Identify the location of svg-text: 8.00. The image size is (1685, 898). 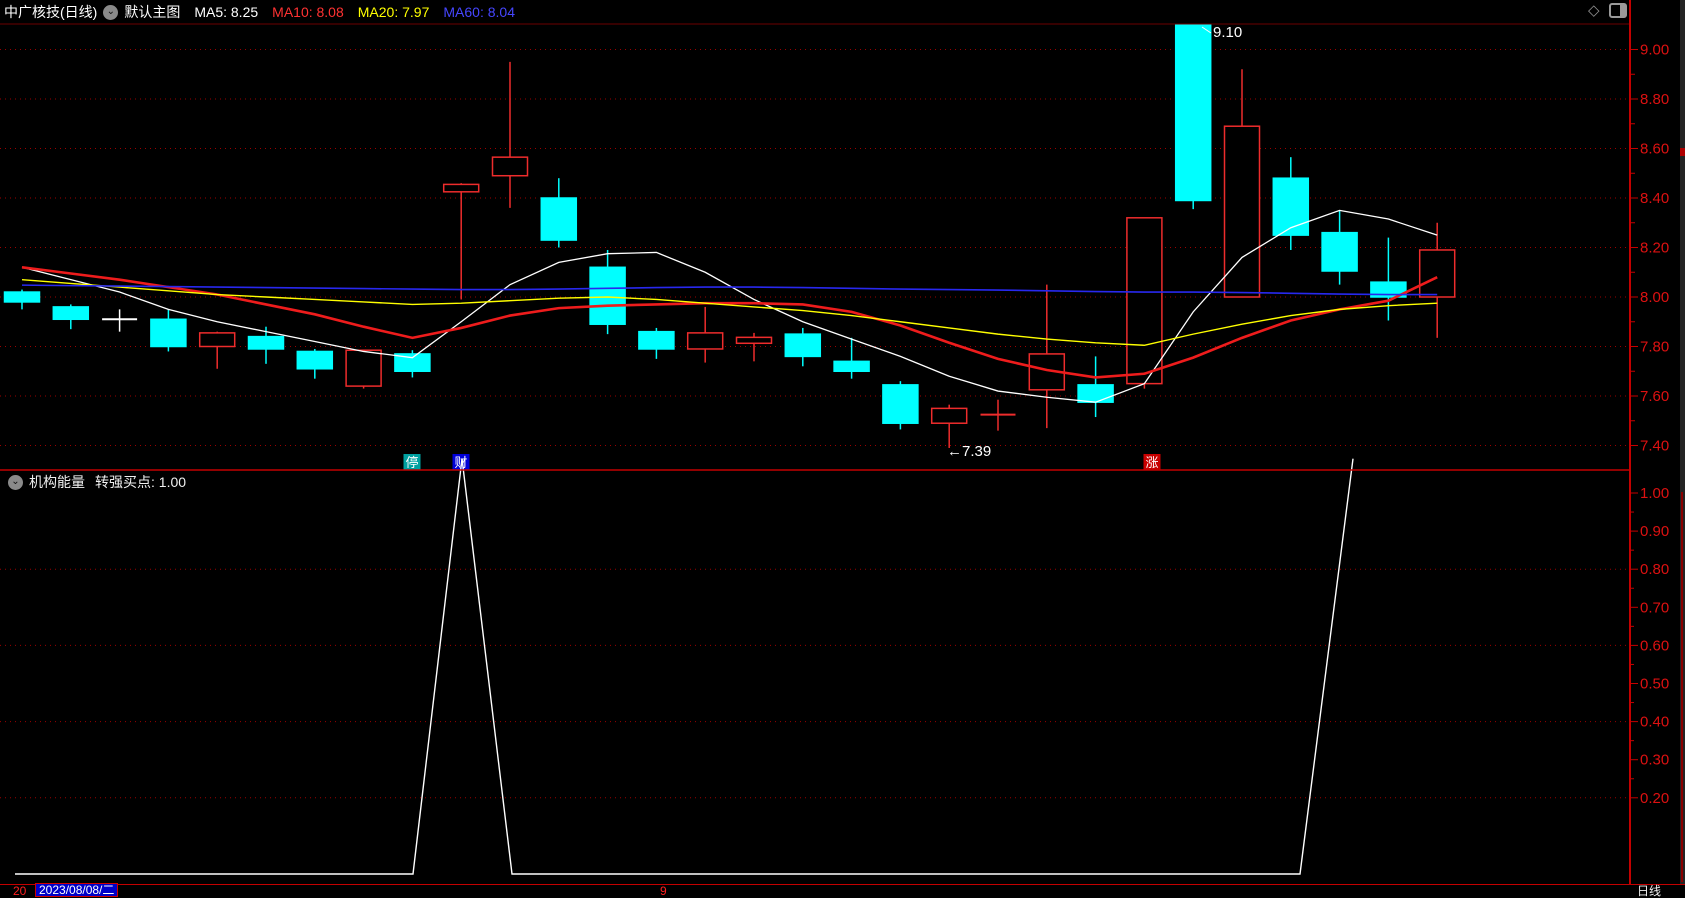
(1654, 297).